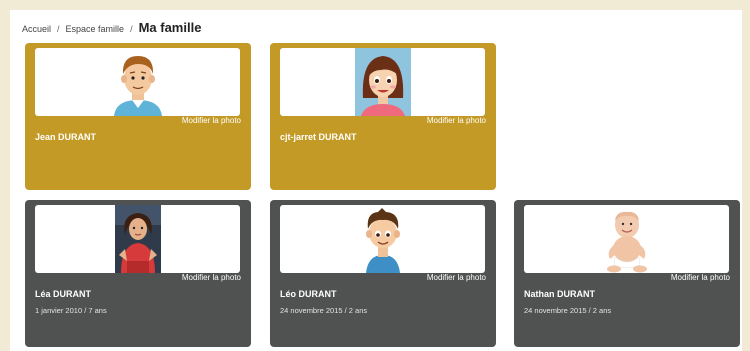  Describe the element at coordinates (318, 137) in the screenshot. I see `member-name: cjt-jarret DURANT` at that location.